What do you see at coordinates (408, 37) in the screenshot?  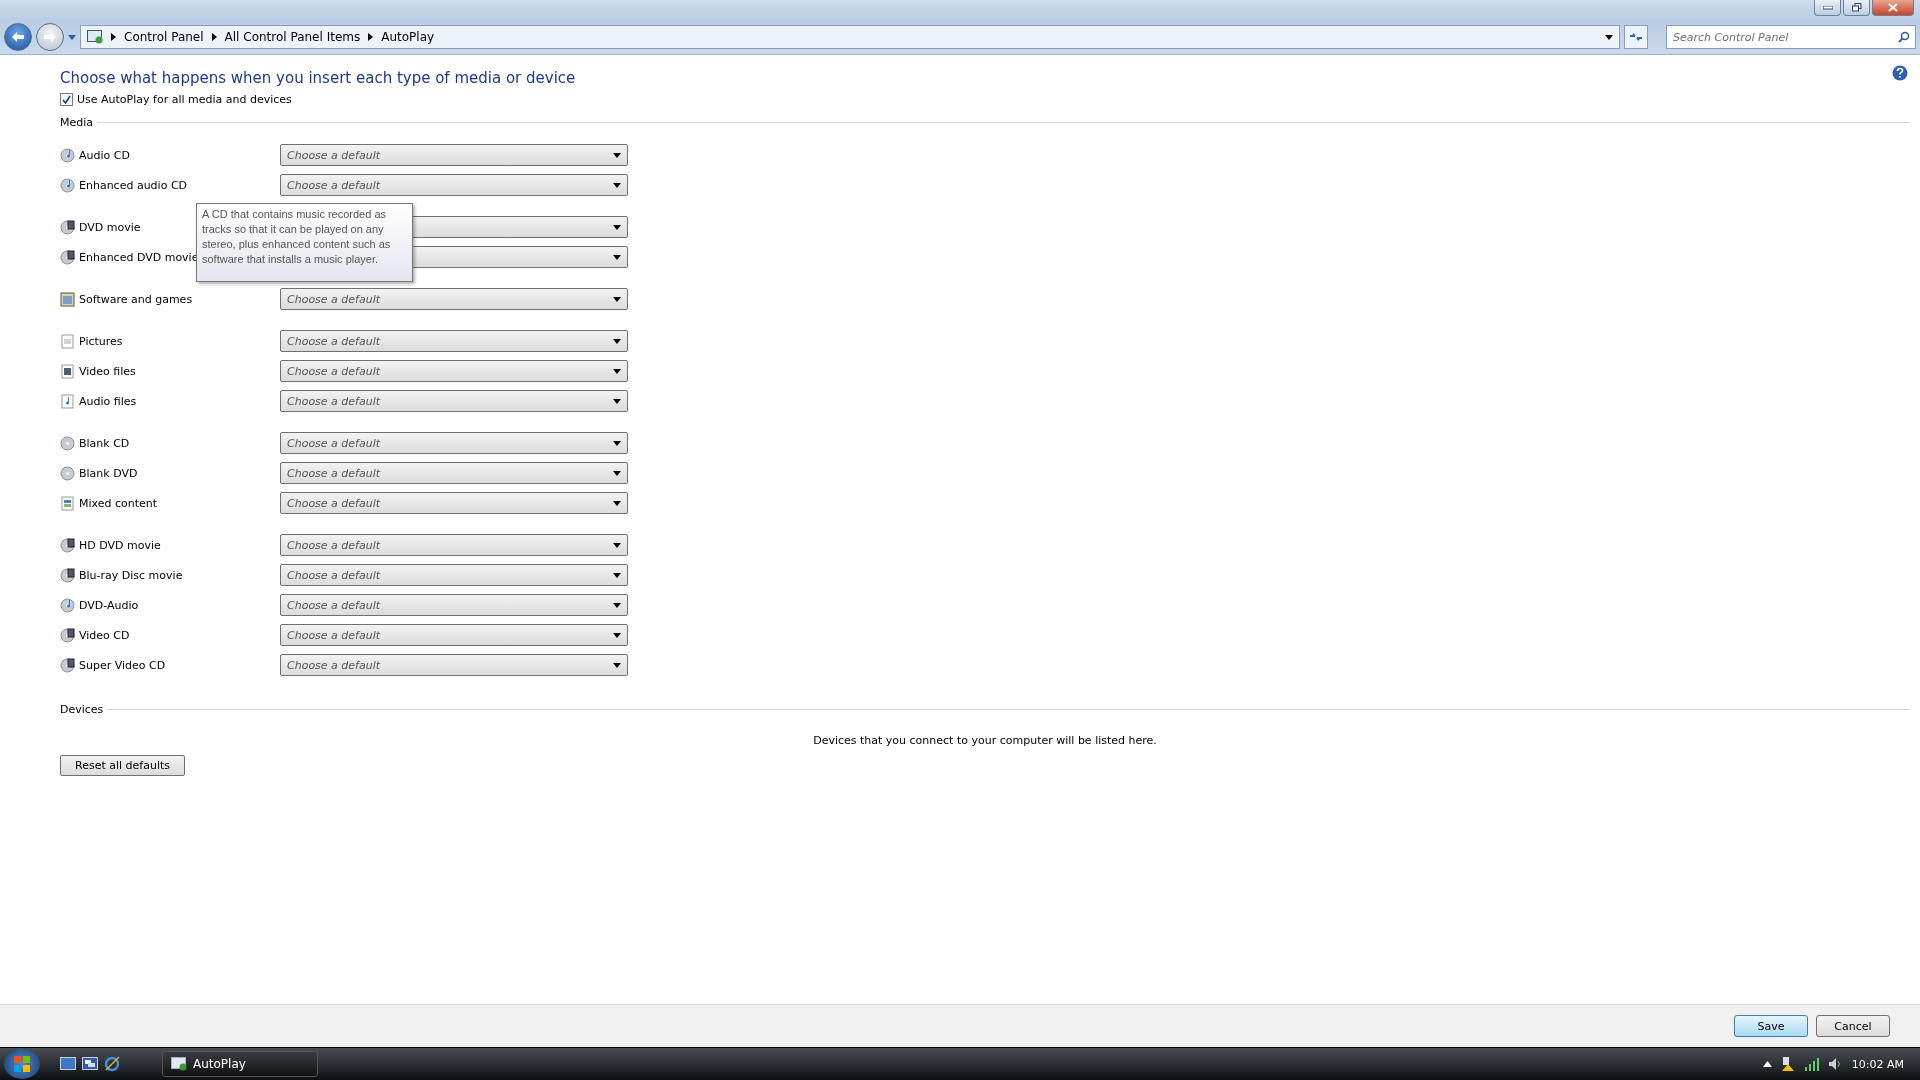 I see `breadcrumb-item: AutoPlay` at bounding box center [408, 37].